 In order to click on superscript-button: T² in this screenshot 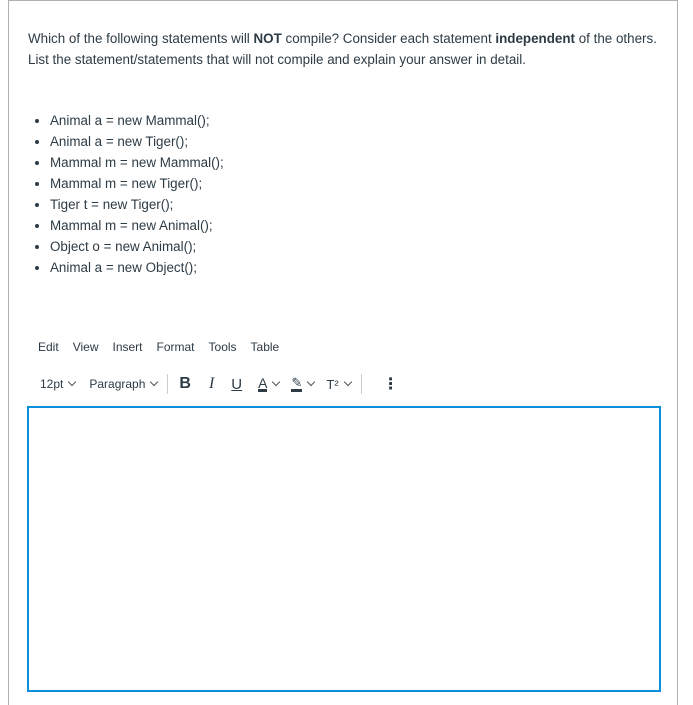, I will do `click(339, 384)`.